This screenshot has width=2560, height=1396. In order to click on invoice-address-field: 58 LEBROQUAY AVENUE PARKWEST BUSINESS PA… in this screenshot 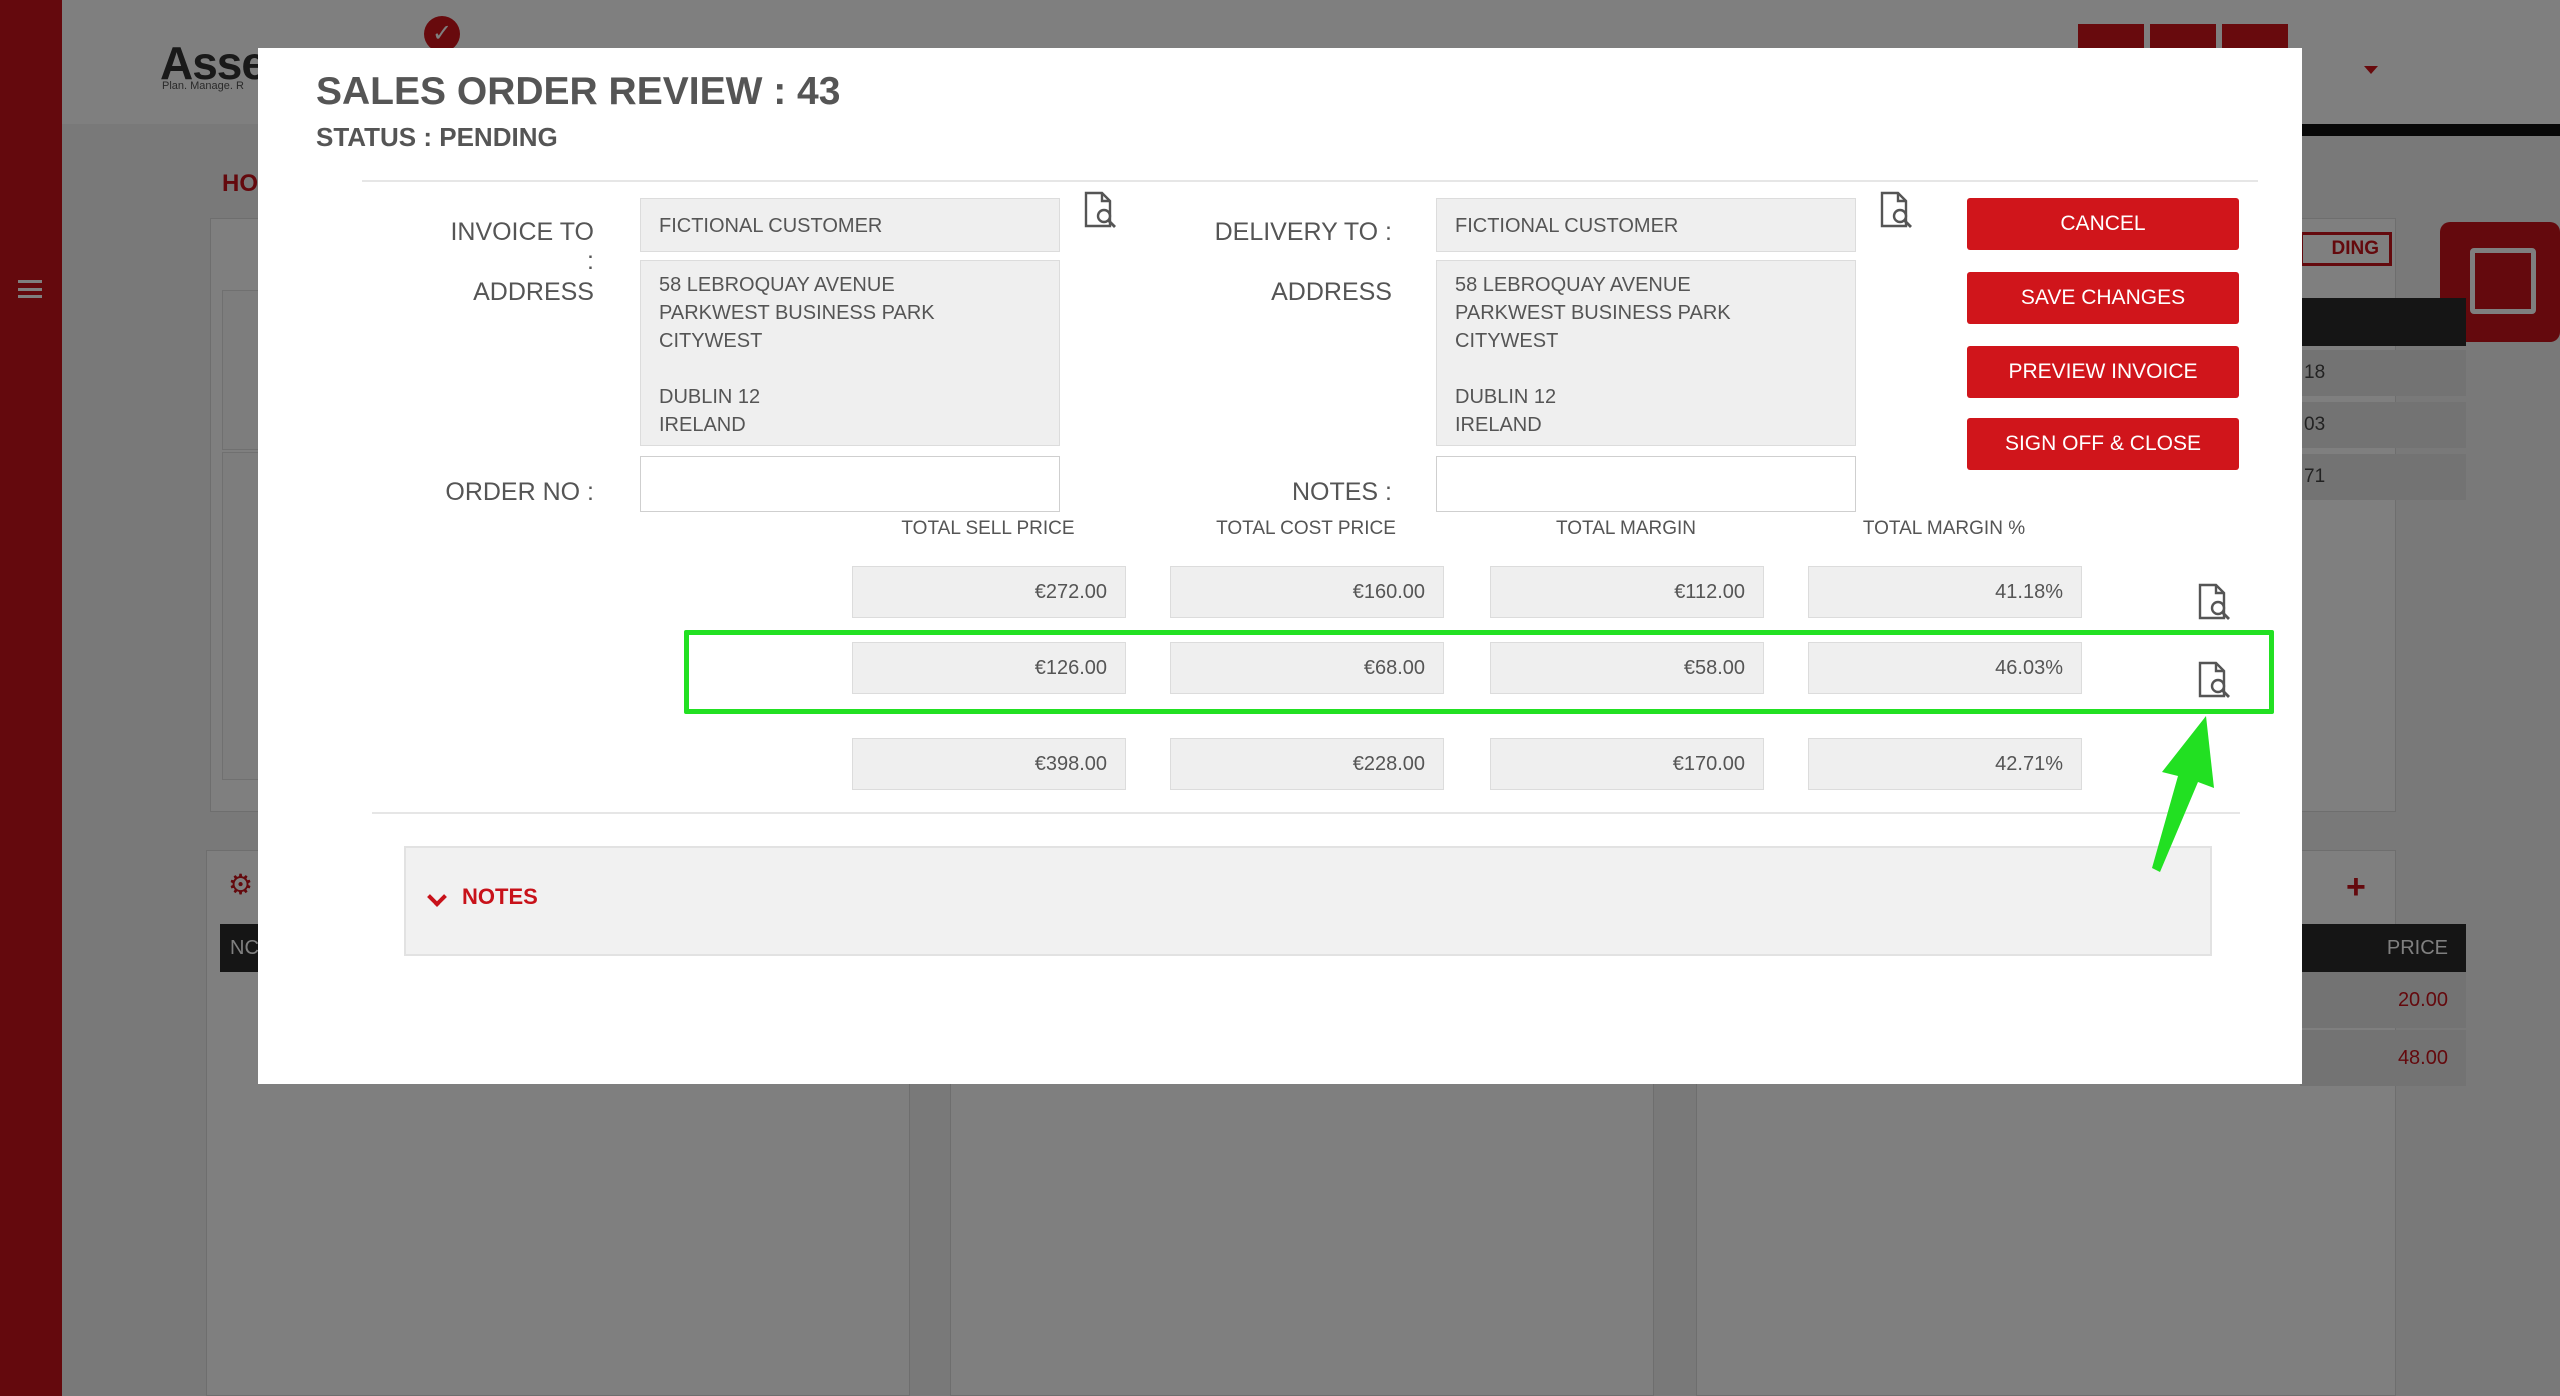, I will do `click(850, 353)`.